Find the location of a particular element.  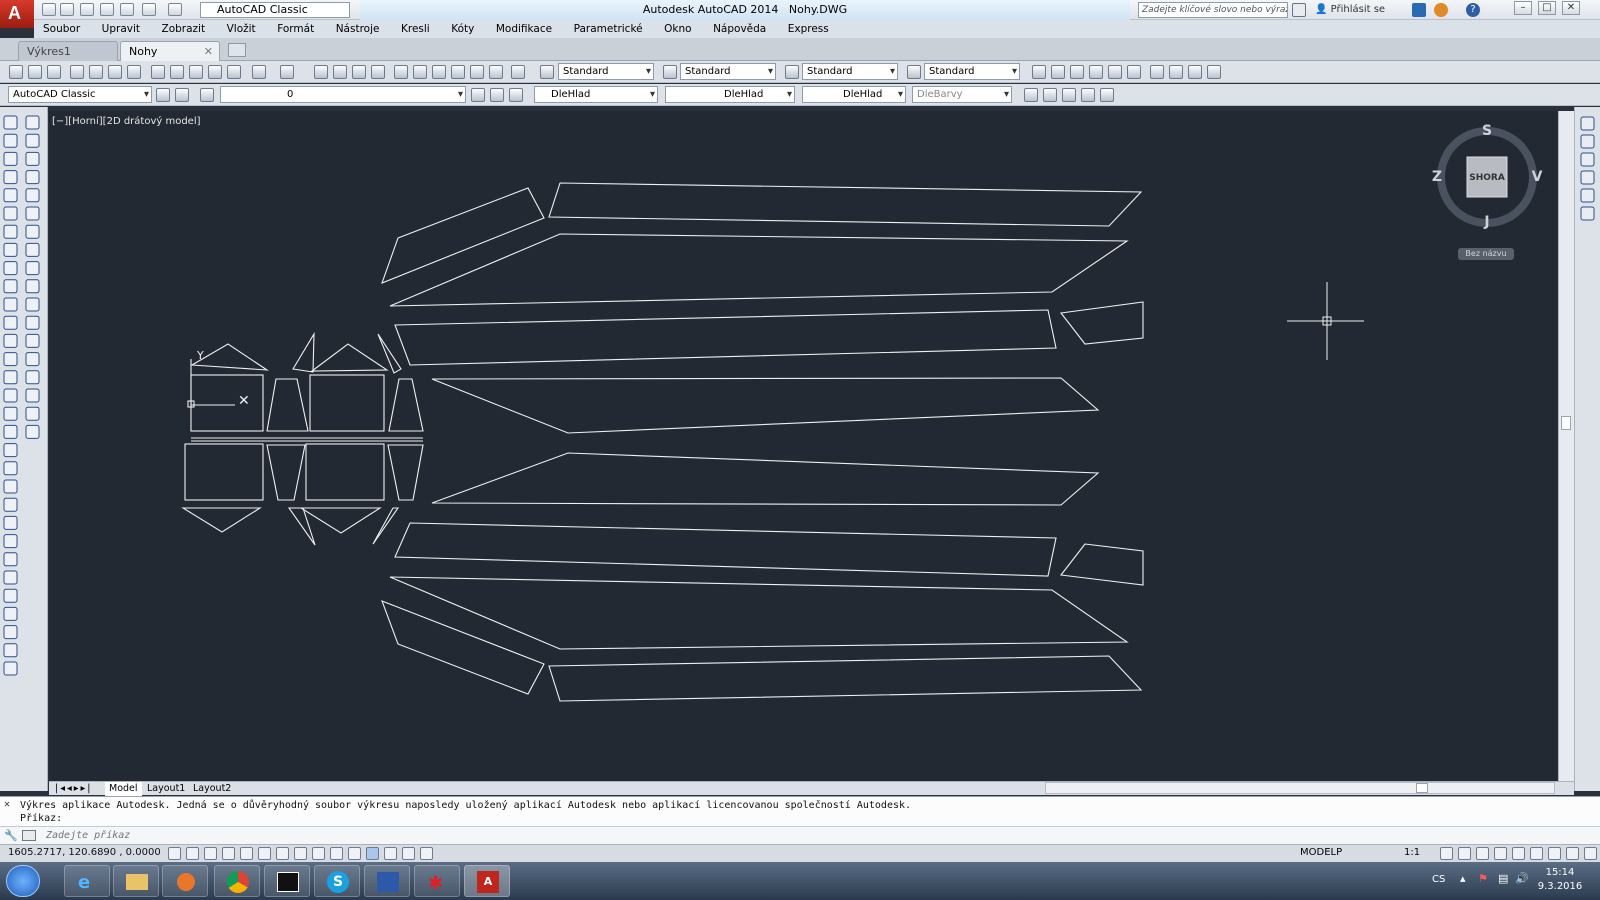

orbit-icon is located at coordinates (1031, 95).